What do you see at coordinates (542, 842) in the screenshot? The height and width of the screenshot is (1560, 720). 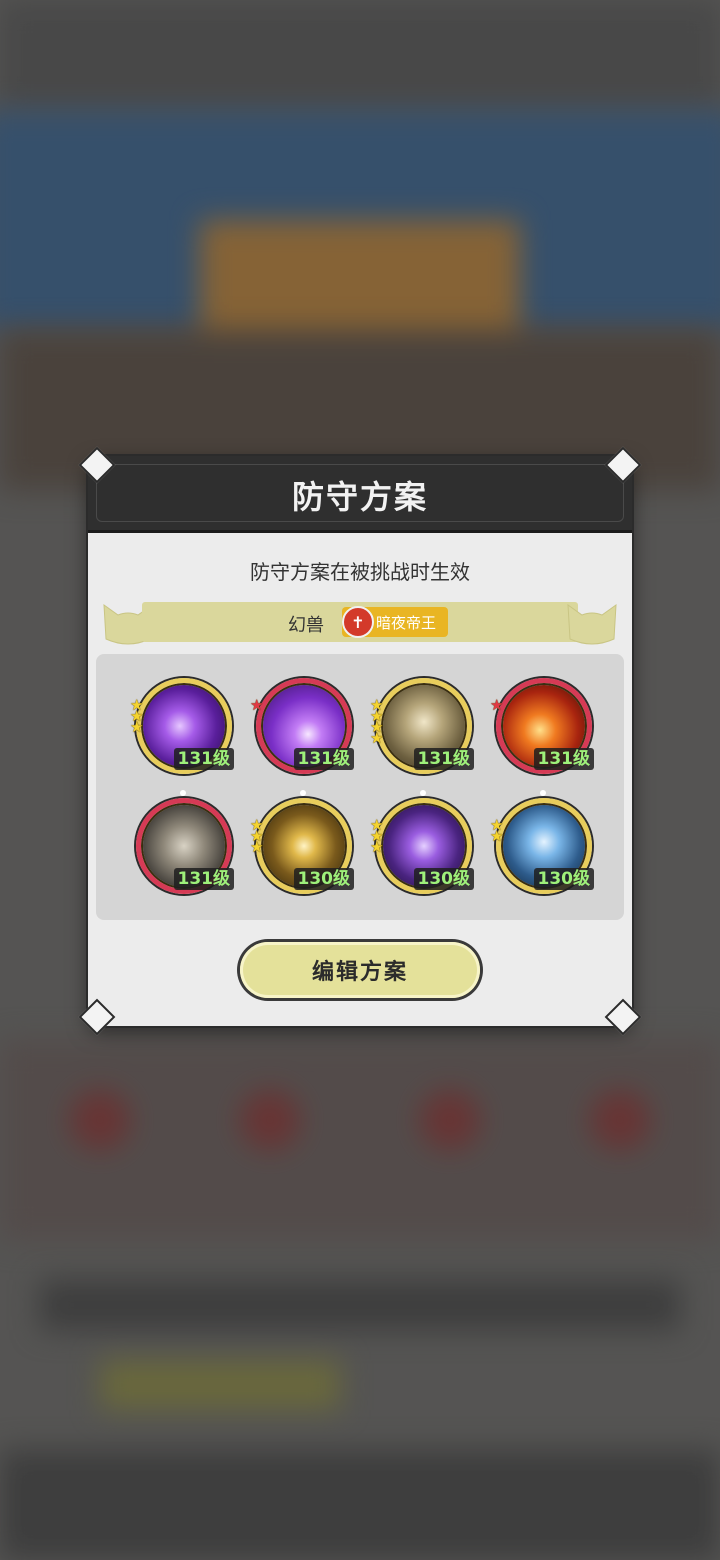 I see `skill-ice-crown: ★ ★ 130级` at bounding box center [542, 842].